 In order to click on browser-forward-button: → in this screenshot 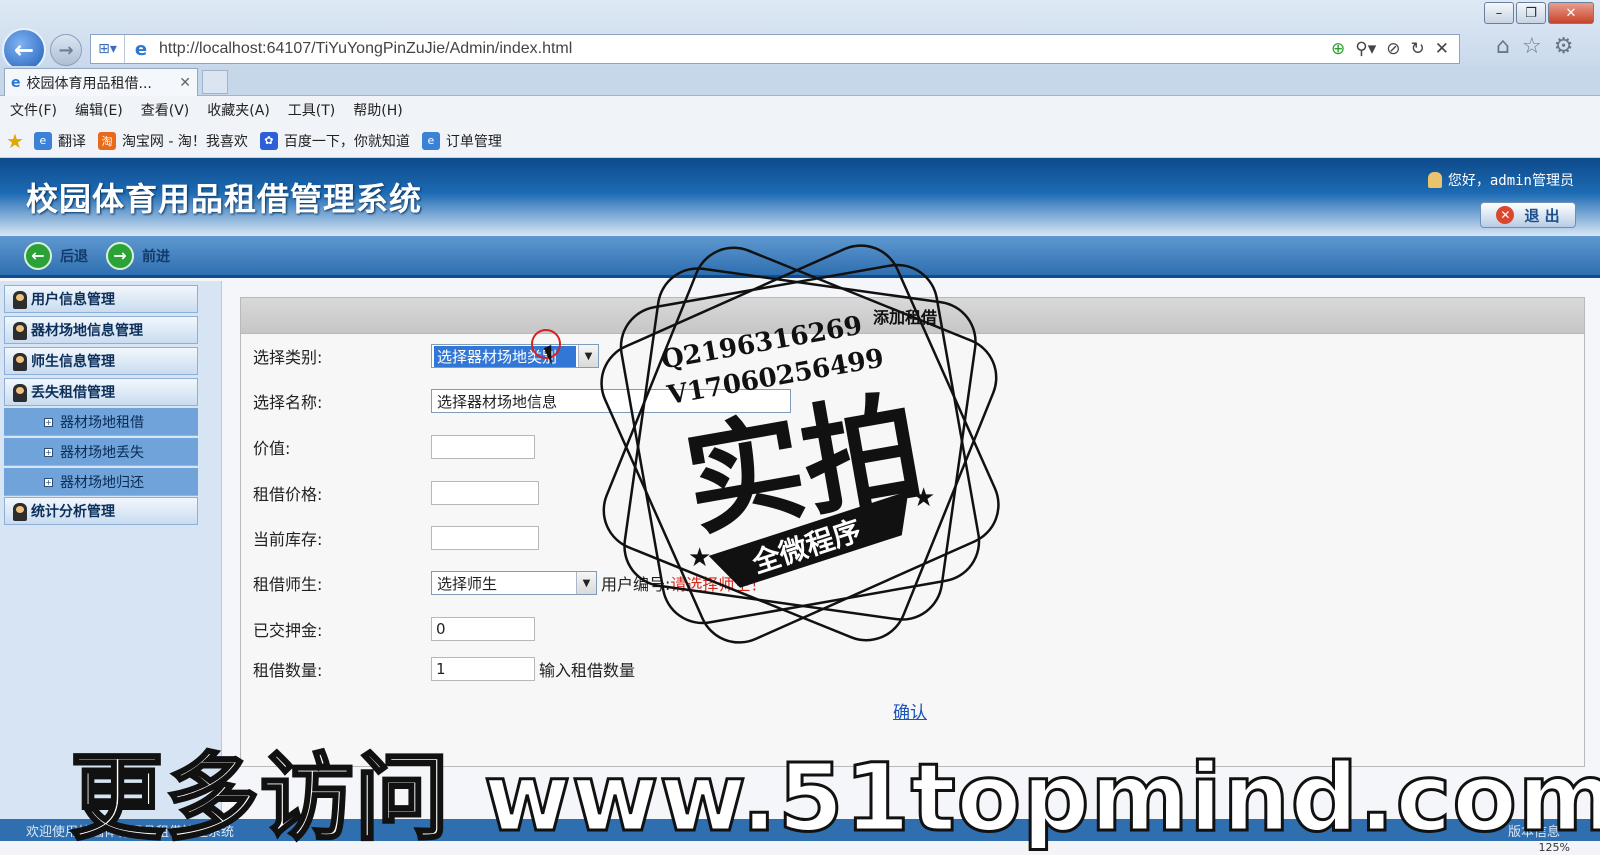, I will do `click(66, 50)`.